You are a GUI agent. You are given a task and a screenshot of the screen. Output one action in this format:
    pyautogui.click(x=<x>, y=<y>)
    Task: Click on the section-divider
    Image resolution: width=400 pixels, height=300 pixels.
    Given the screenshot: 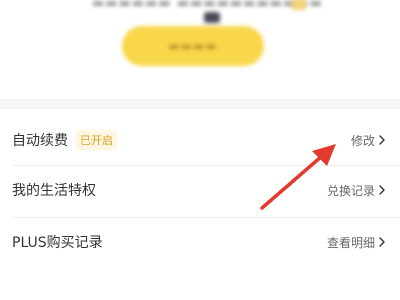 What is the action you would take?
    pyautogui.click(x=200, y=104)
    